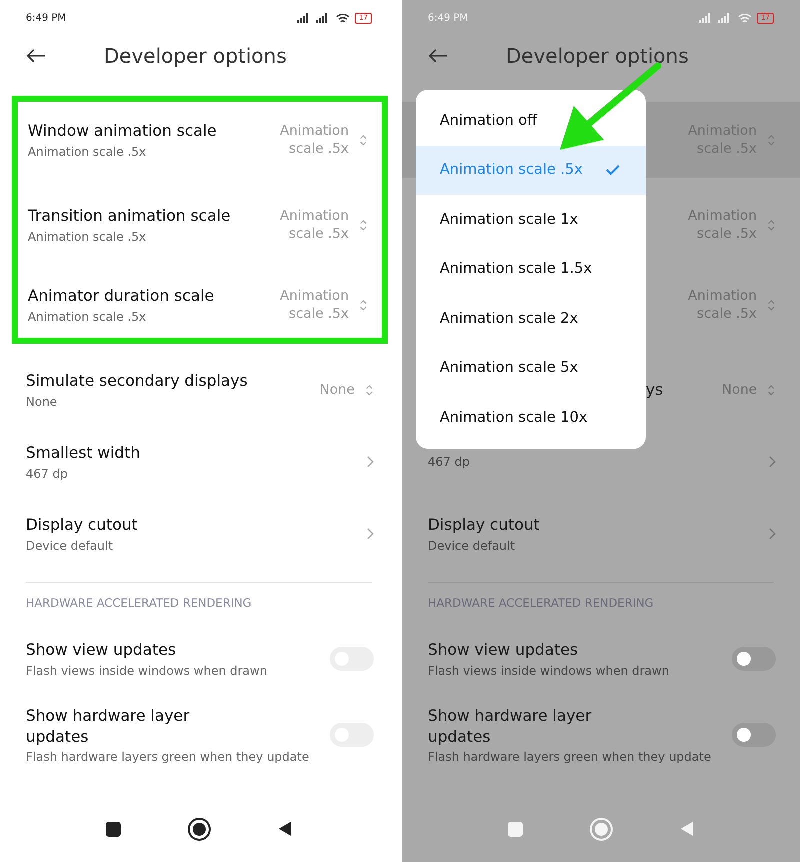 The height and width of the screenshot is (862, 800). What do you see at coordinates (123, 131) in the screenshot?
I see `setting-title: Window animation scale` at bounding box center [123, 131].